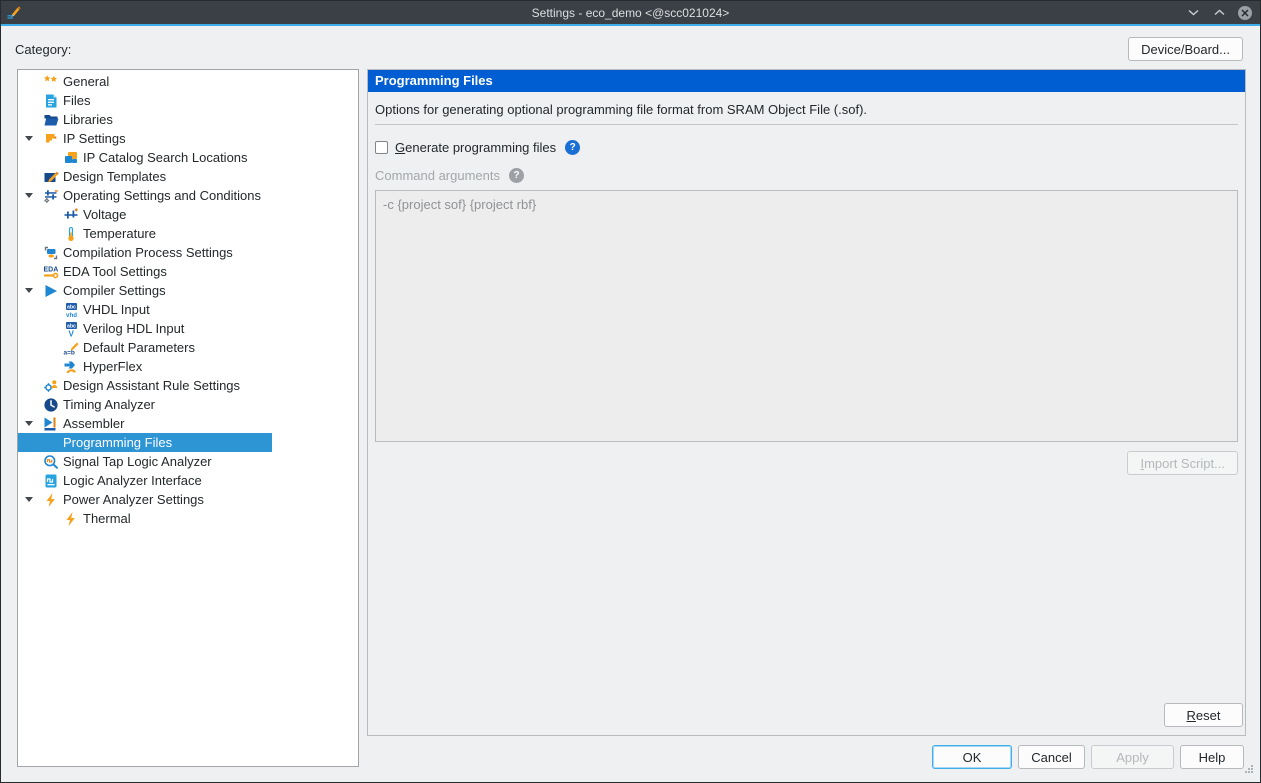 The image size is (1261, 783). I want to click on tree-item-label: HyperFlex, so click(113, 366).